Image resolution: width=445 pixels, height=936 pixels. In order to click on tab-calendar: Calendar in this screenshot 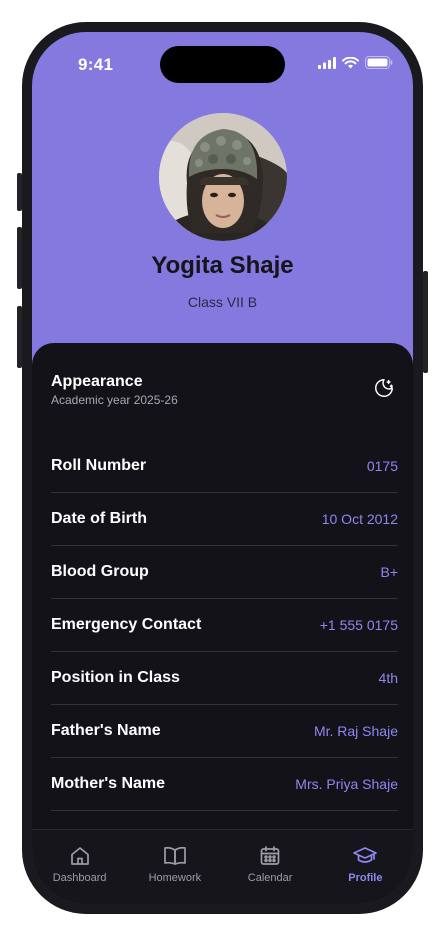, I will do `click(270, 874)`.